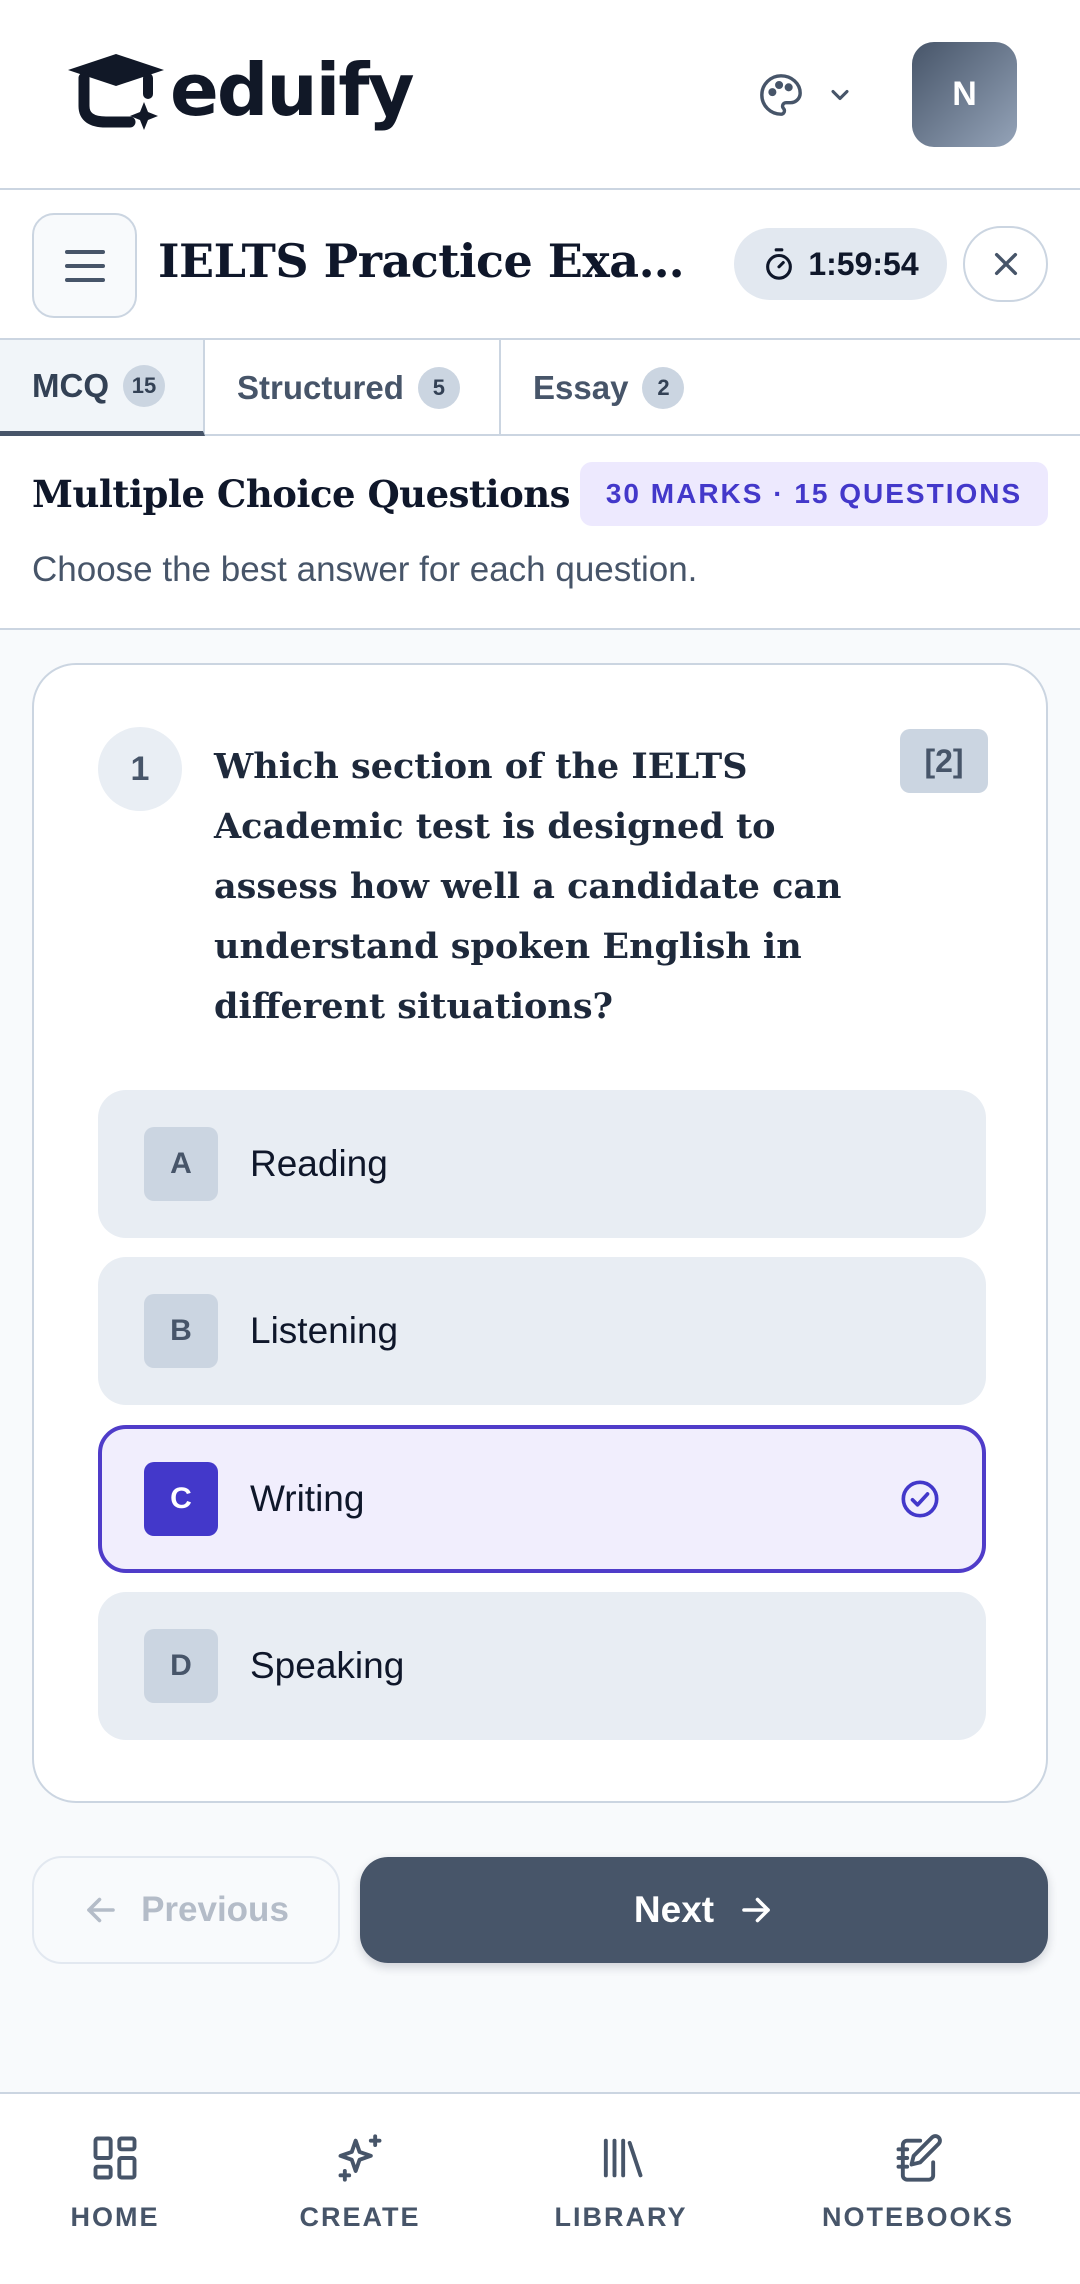  Describe the element at coordinates (542, 1331) in the screenshot. I see `option-b: B Listening` at that location.